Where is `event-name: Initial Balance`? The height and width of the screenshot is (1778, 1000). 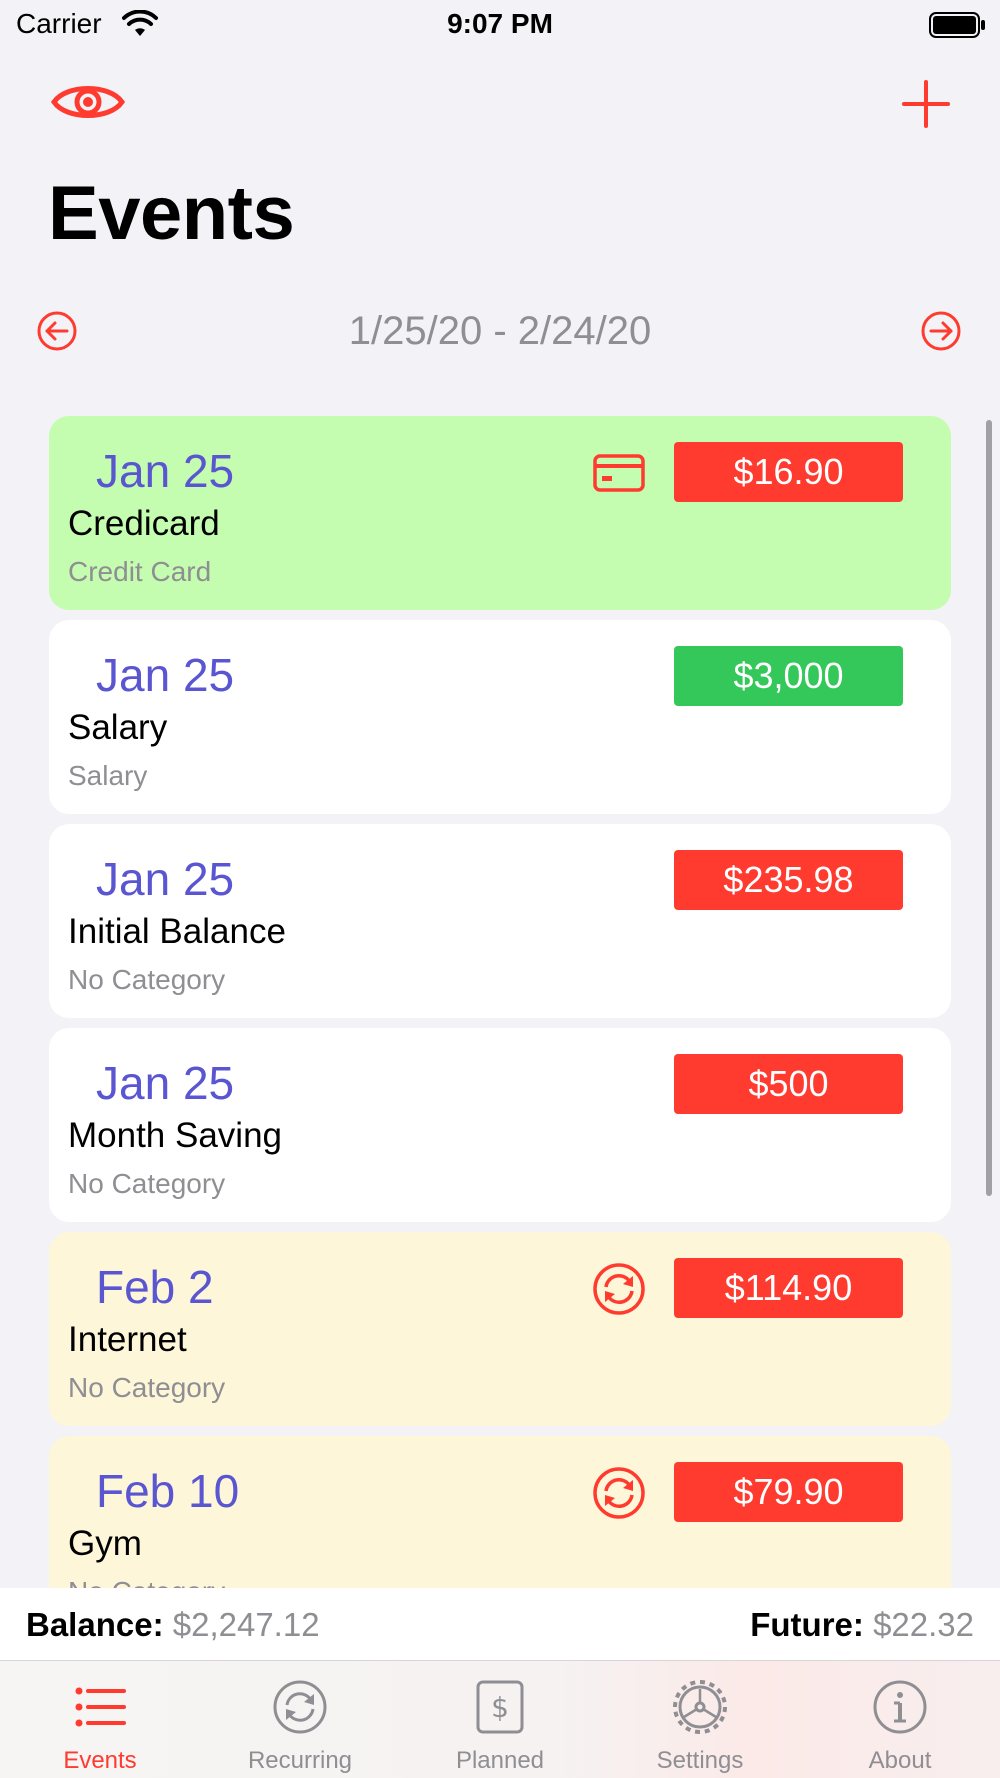 event-name: Initial Balance is located at coordinates (177, 931).